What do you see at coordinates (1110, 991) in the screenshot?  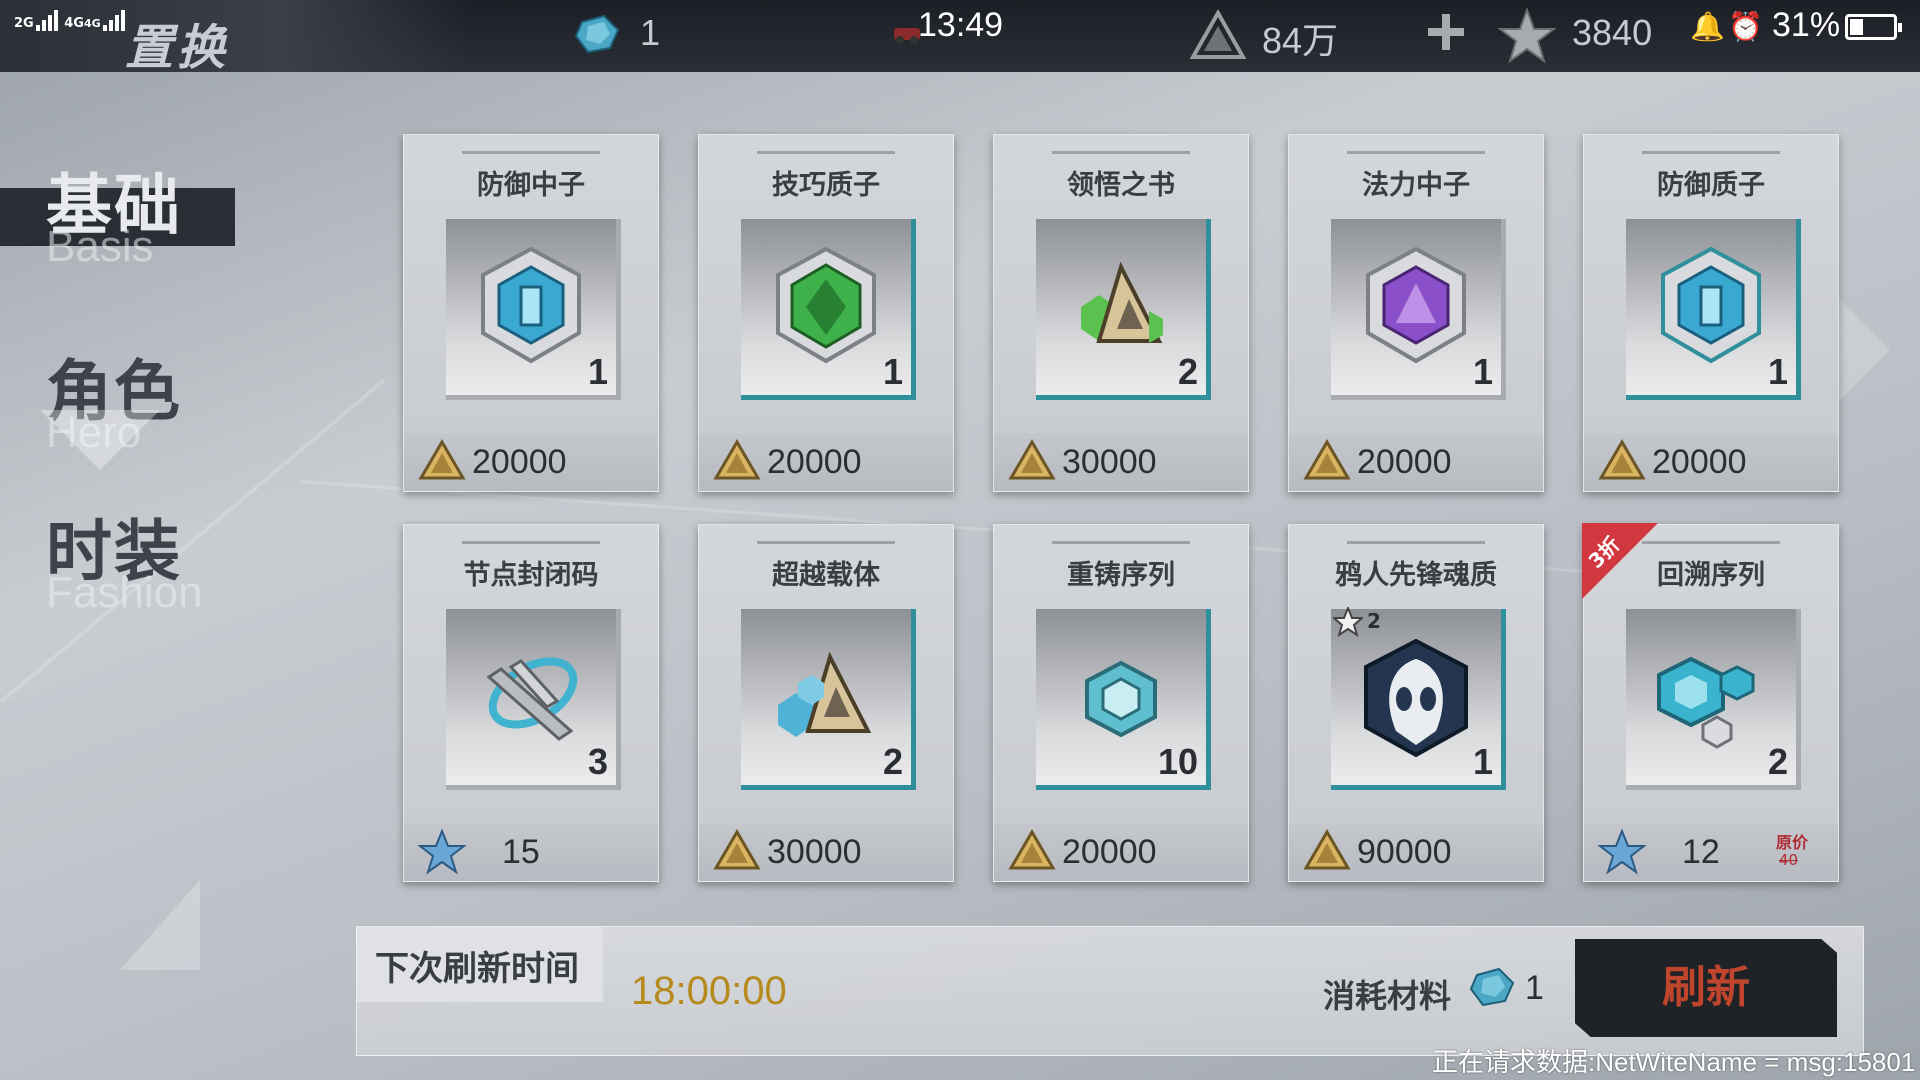 I see `refresh-panel: 下次刷新时间 18:00:00 消耗材料 1 刷新` at bounding box center [1110, 991].